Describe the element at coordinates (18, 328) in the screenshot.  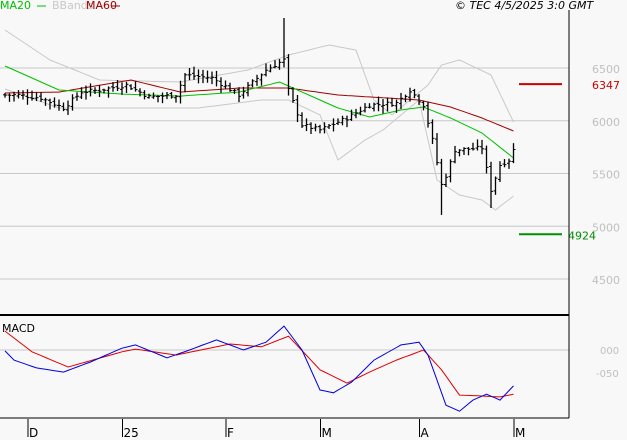
I see `macd-title: MACD` at that location.